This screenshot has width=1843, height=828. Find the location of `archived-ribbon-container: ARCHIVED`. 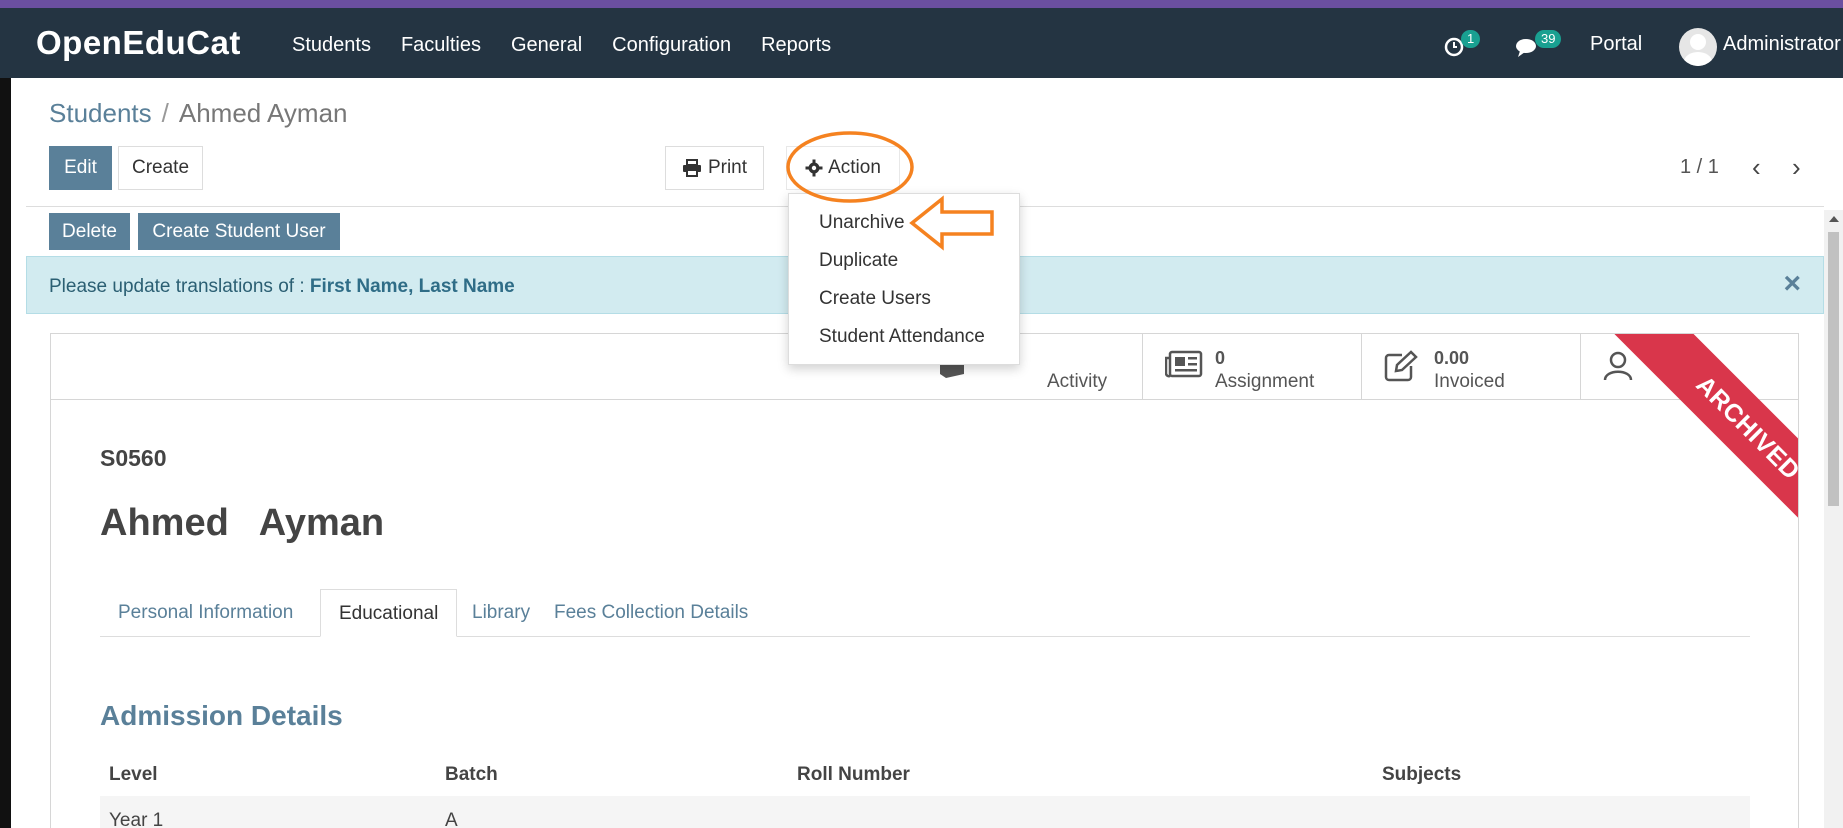

archived-ribbon-container: ARCHIVED is located at coordinates (1684, 448).